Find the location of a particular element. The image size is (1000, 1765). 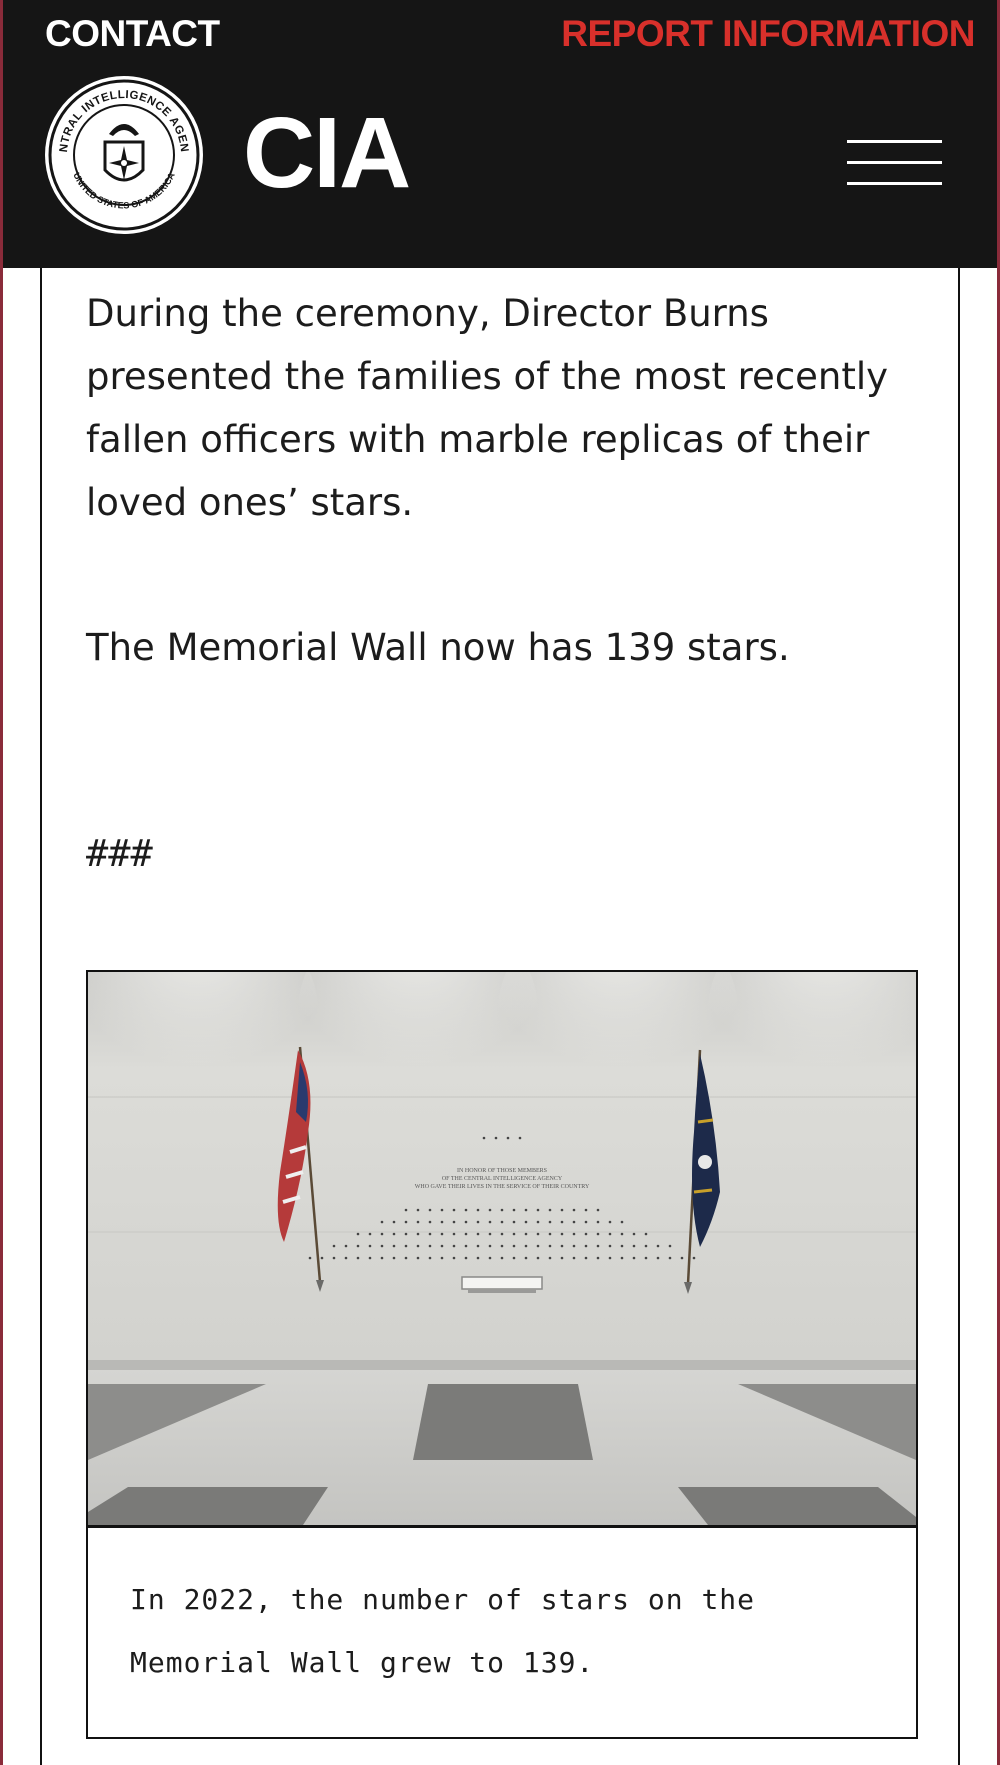

article-paragraph: The Memorial Wall now has 139 stars. is located at coordinates (438, 647).